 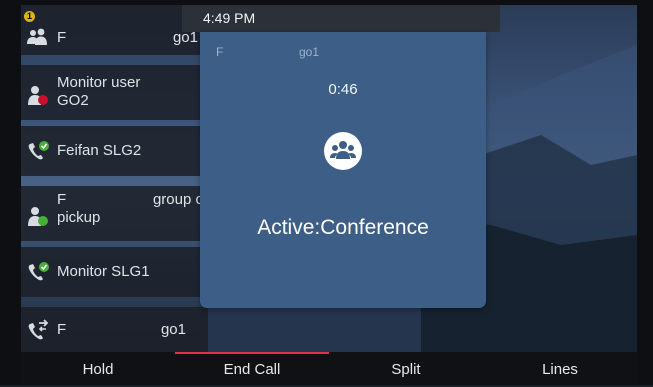 What do you see at coordinates (114, 30) in the screenshot?
I see `line-key-f-go1: 1 F go1` at bounding box center [114, 30].